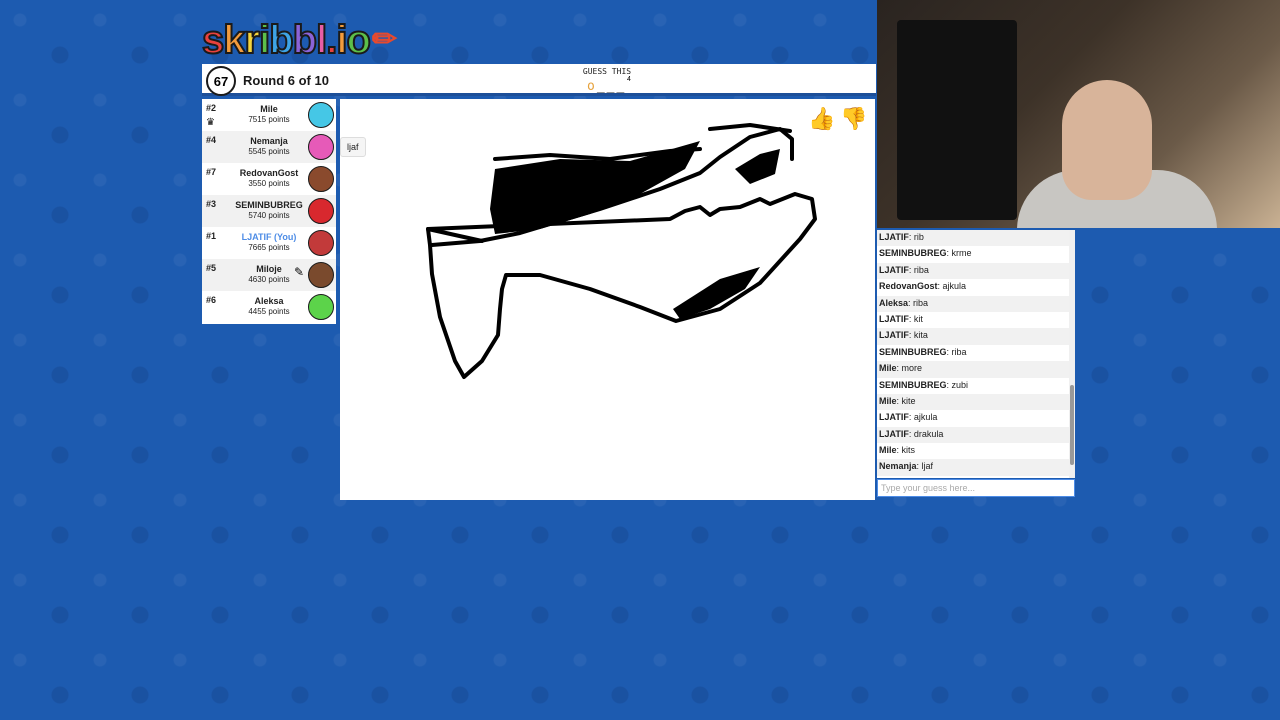 This screenshot has height=720, width=1280. Describe the element at coordinates (234, 40) in the screenshot. I see `logo-letter: k` at that location.